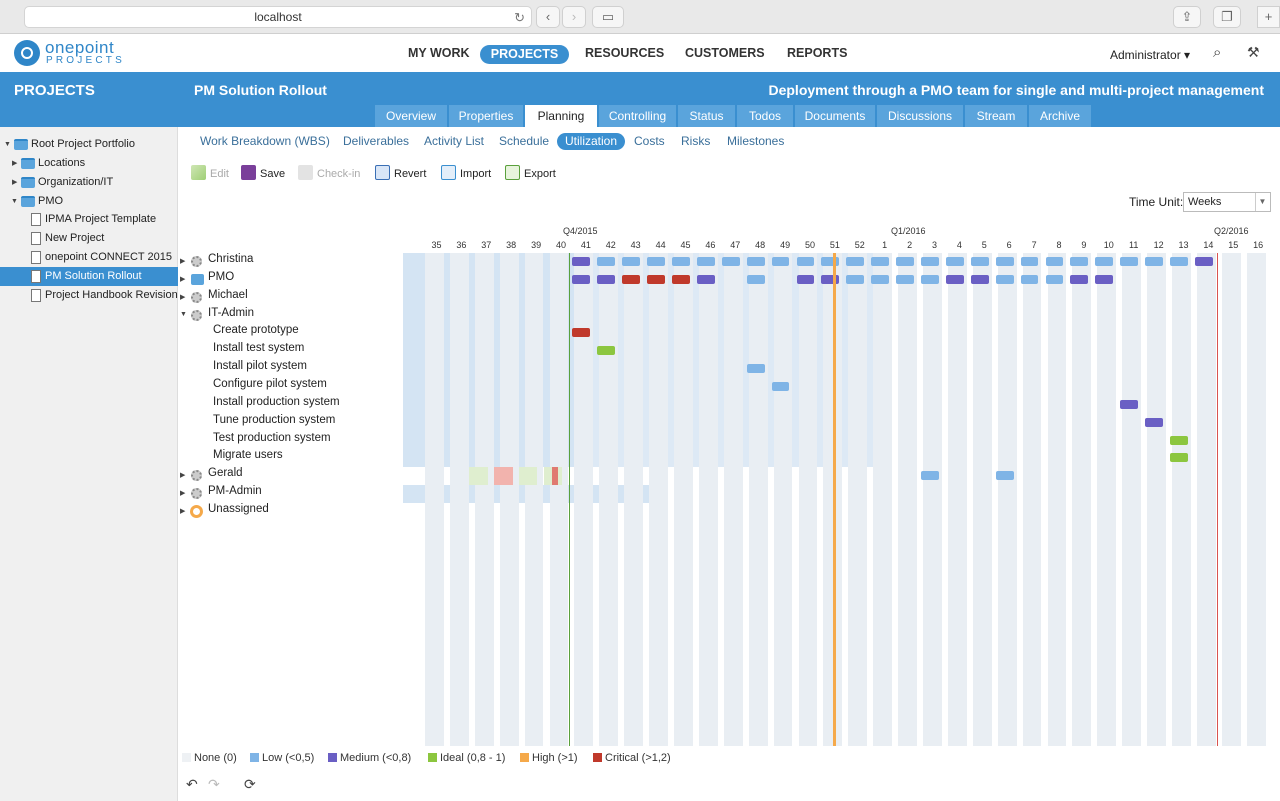 The width and height of the screenshot is (1280, 801). What do you see at coordinates (329, 174) in the screenshot?
I see `checkin-button: Check-in` at bounding box center [329, 174].